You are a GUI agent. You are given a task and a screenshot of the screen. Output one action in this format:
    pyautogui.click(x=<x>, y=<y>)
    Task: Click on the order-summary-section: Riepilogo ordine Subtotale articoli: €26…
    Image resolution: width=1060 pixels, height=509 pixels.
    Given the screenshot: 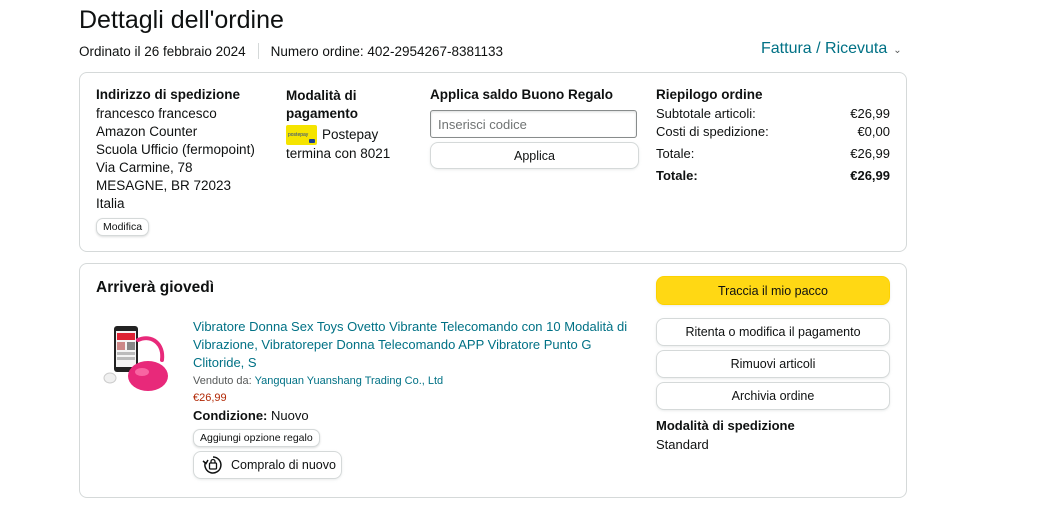 What is the action you would take?
    pyautogui.click(x=773, y=136)
    